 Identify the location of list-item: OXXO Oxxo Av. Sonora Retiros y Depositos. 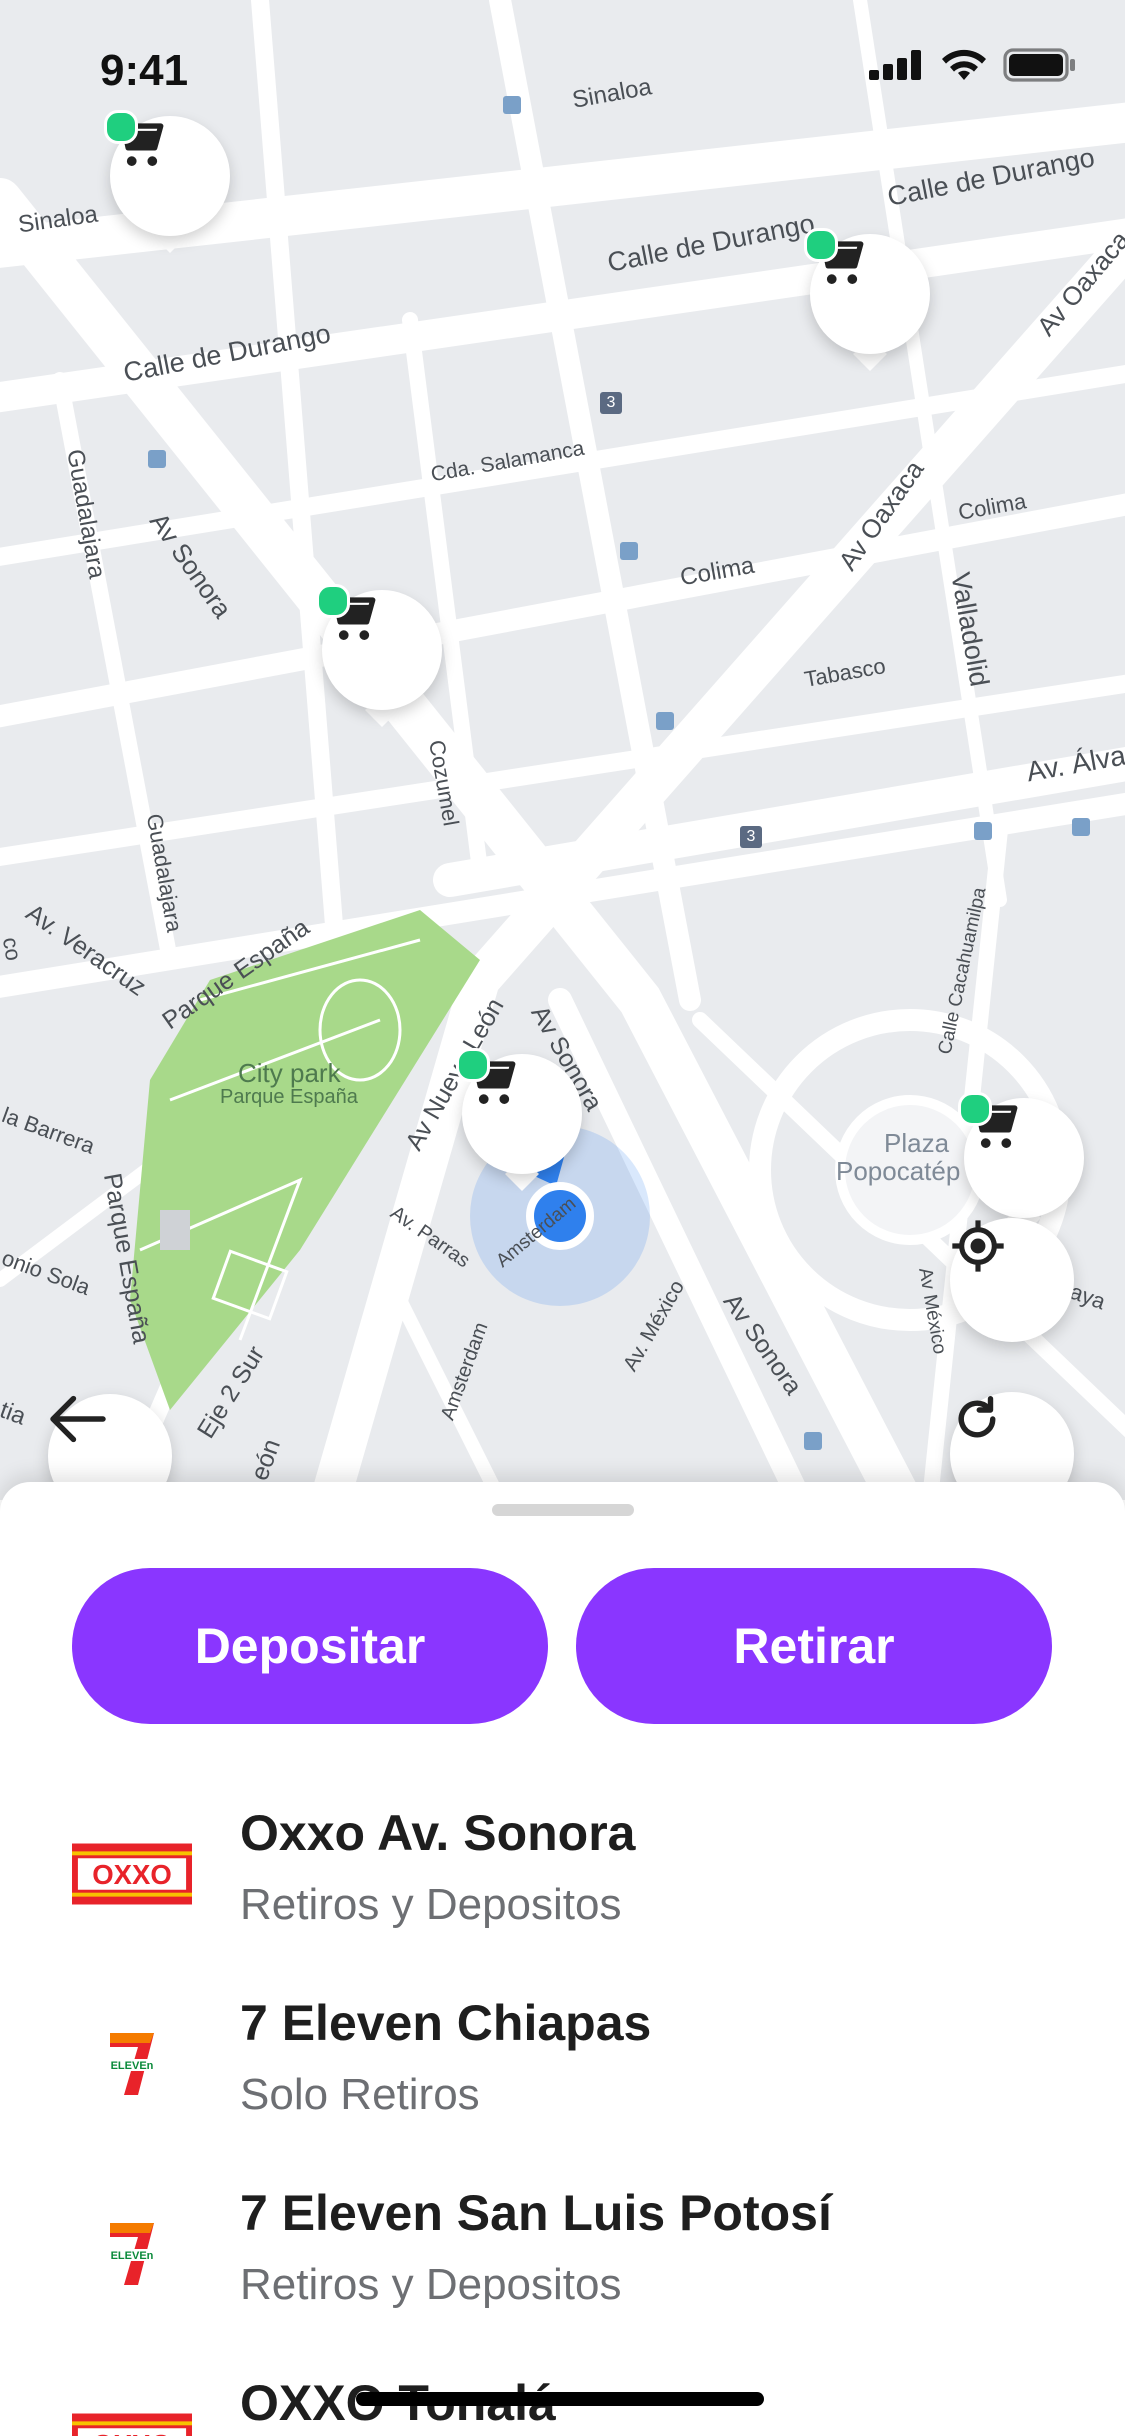
(562, 1877).